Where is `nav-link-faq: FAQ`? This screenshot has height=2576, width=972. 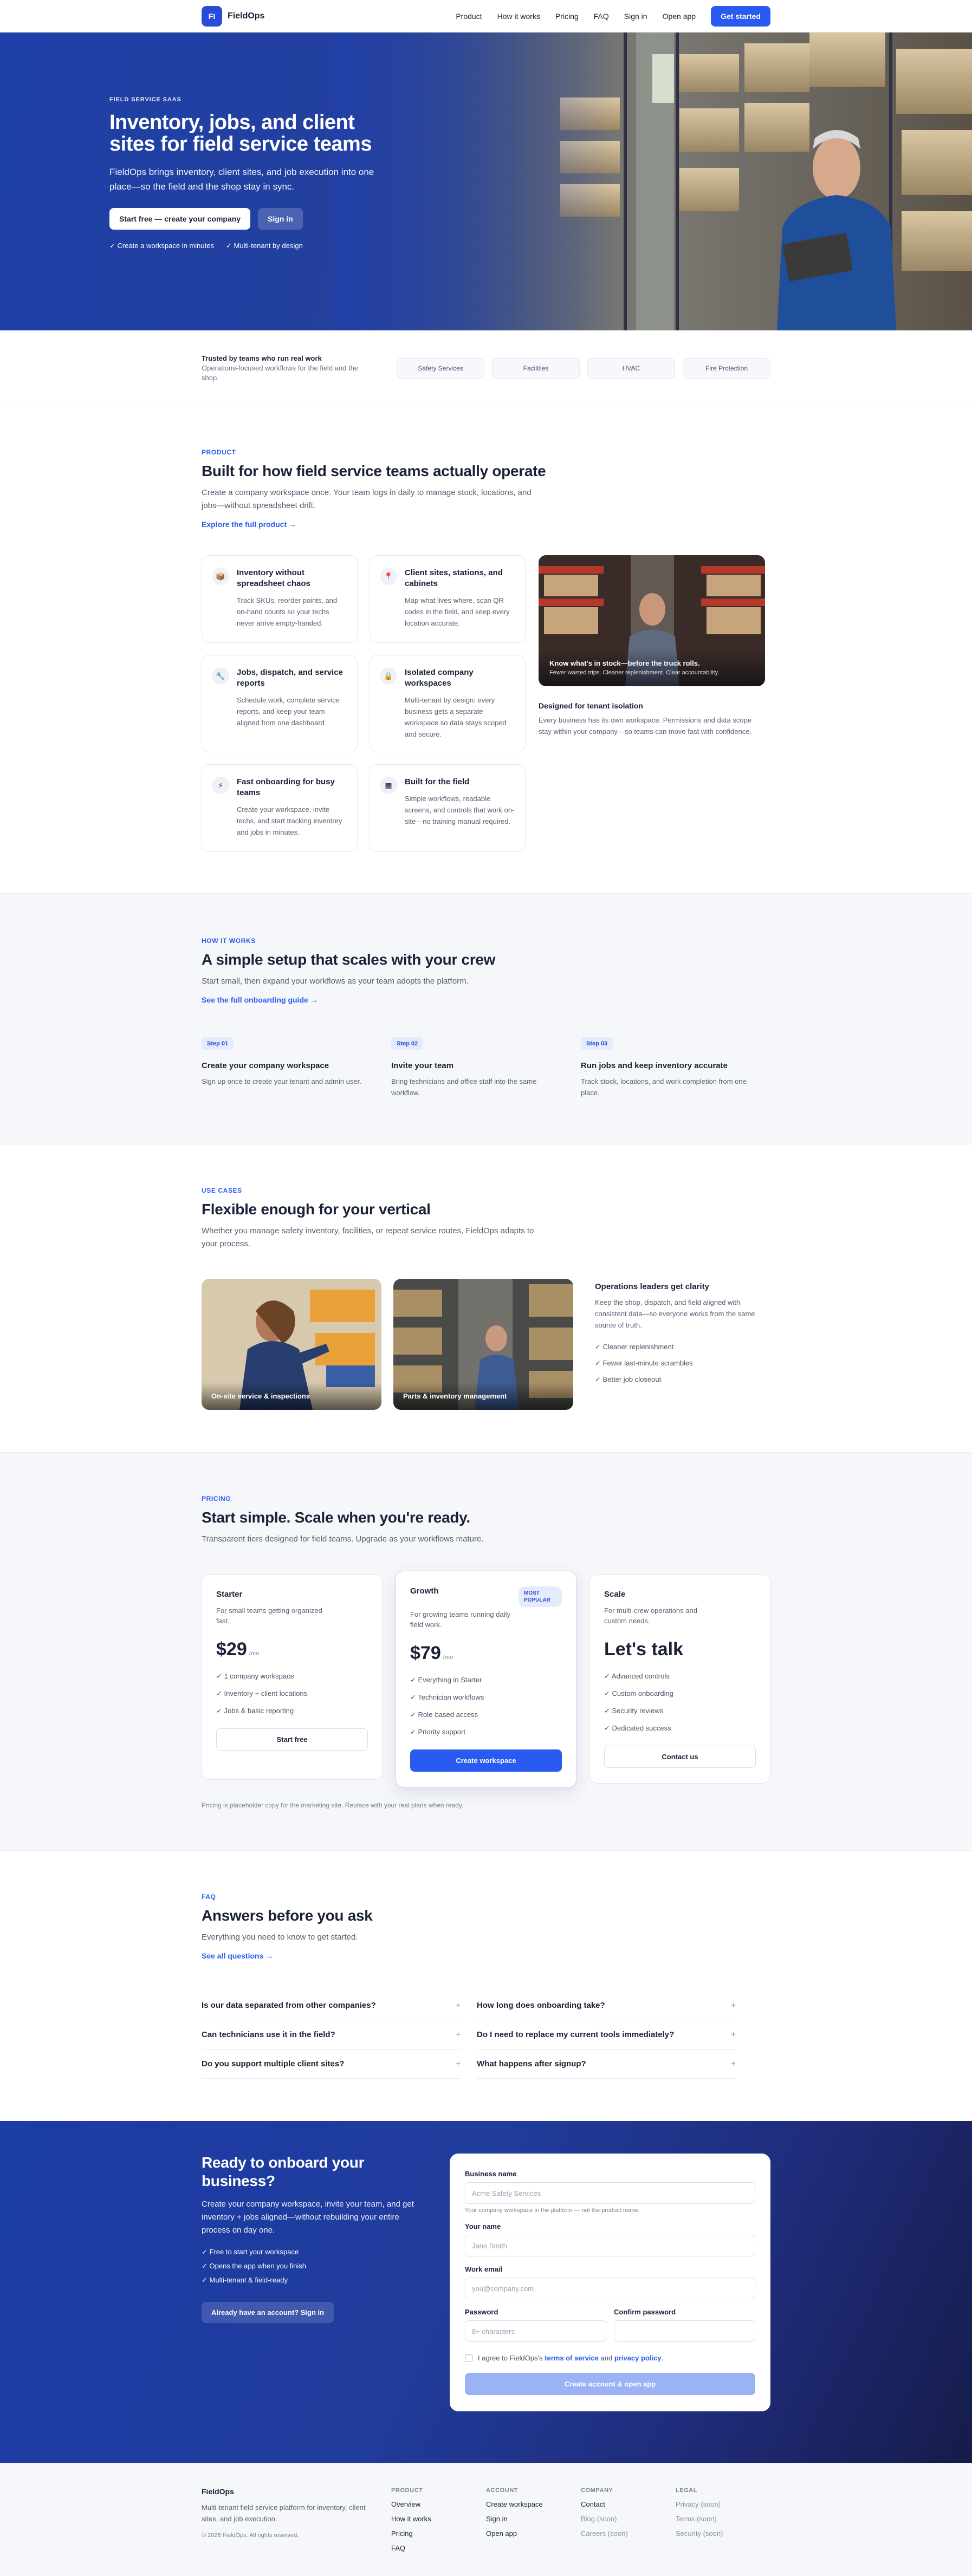 nav-link-faq: FAQ is located at coordinates (601, 16).